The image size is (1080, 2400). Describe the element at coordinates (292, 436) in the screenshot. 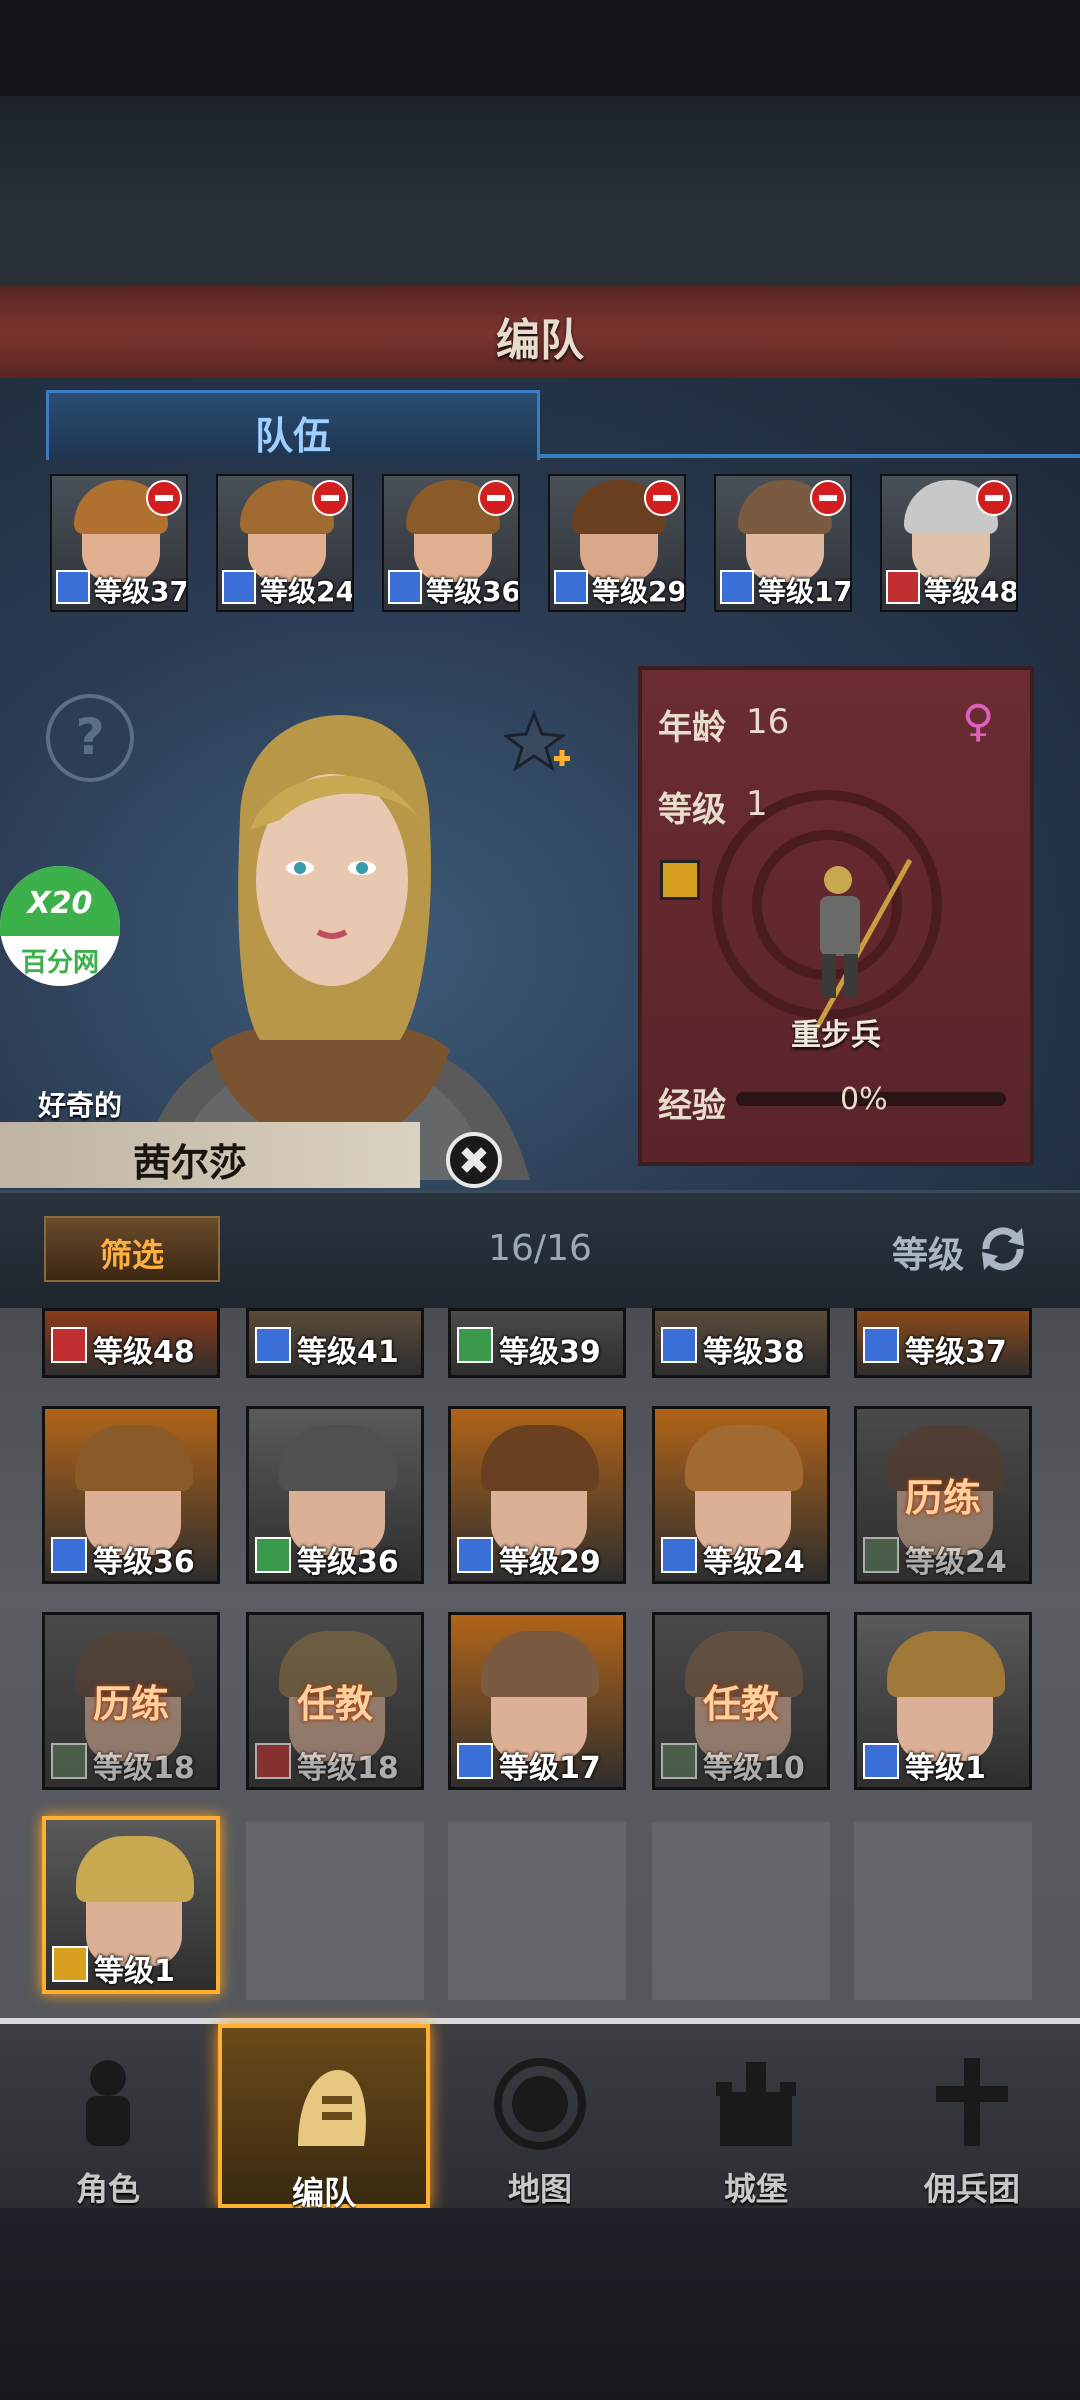

I see `tab-team-label: 队伍` at that location.